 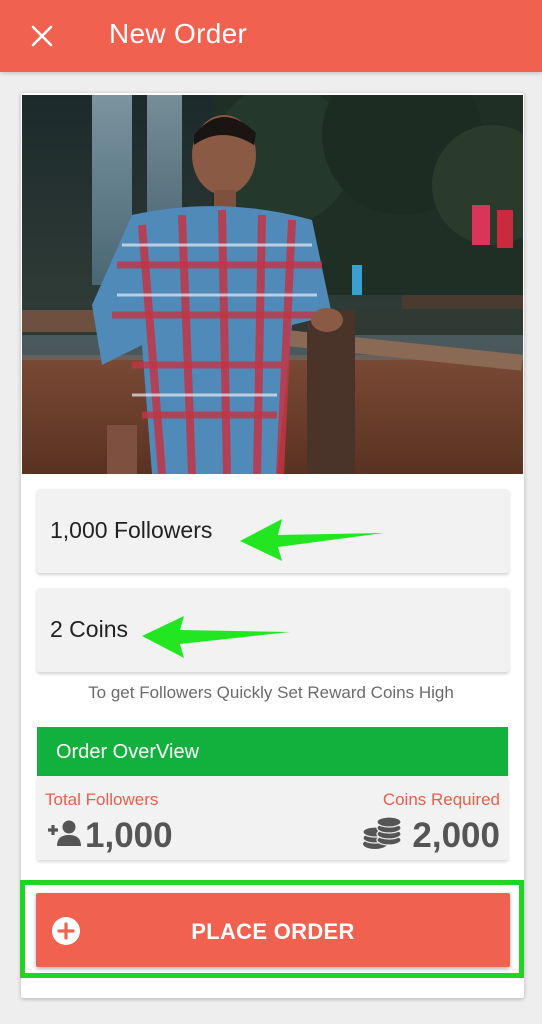 I want to click on add-person-icon, so click(x=64, y=833).